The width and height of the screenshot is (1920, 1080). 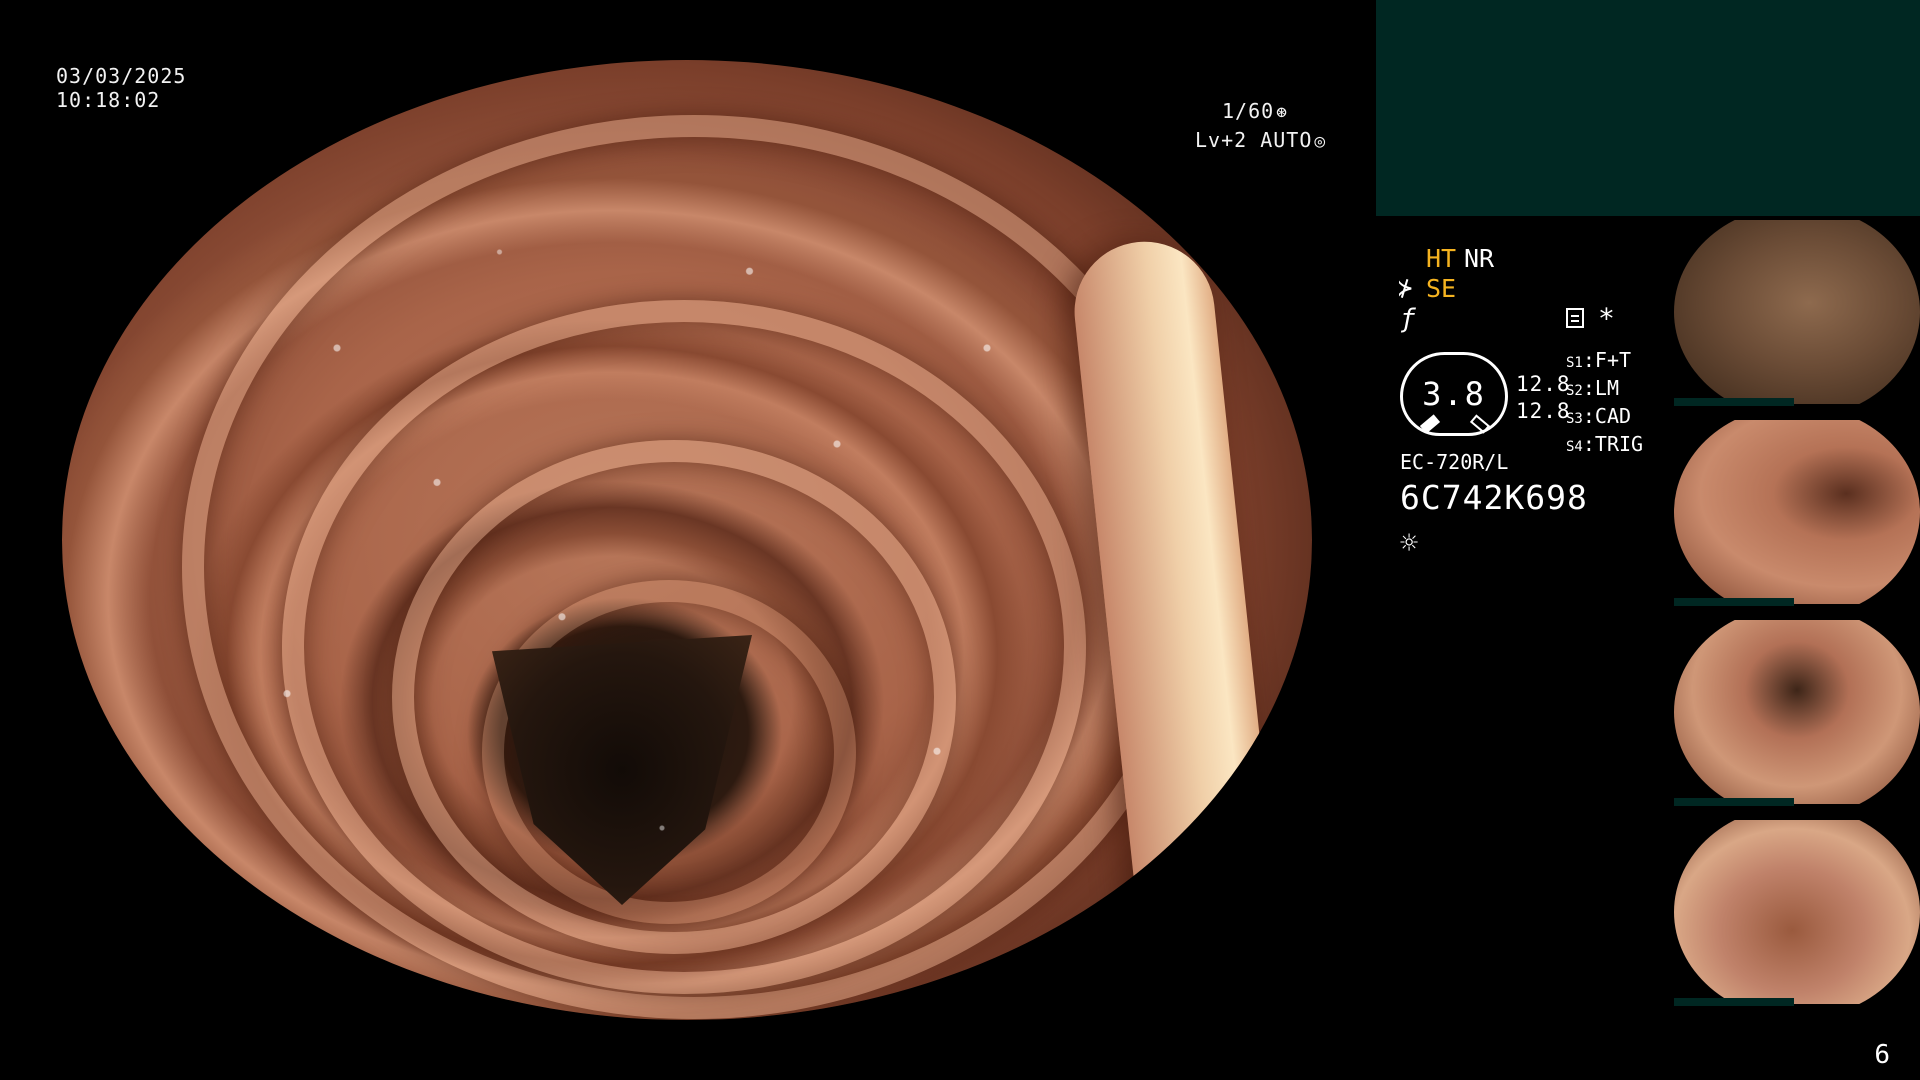 I want to click on switch-s2: S2:LM, so click(x=1592, y=388).